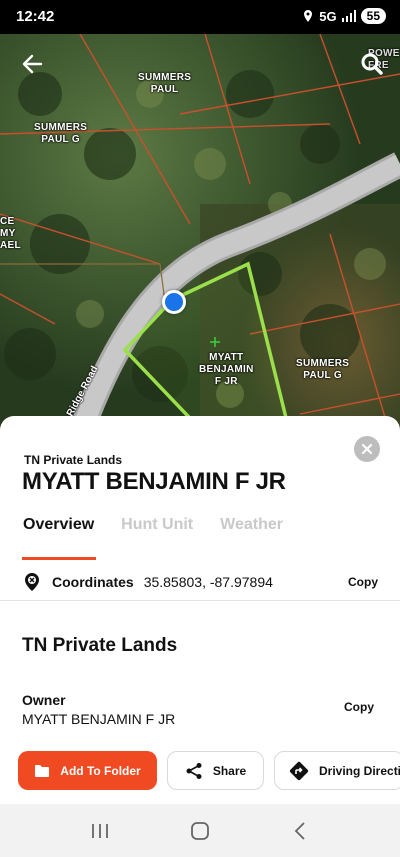 The height and width of the screenshot is (857, 400). I want to click on network-type: 5G, so click(328, 16).